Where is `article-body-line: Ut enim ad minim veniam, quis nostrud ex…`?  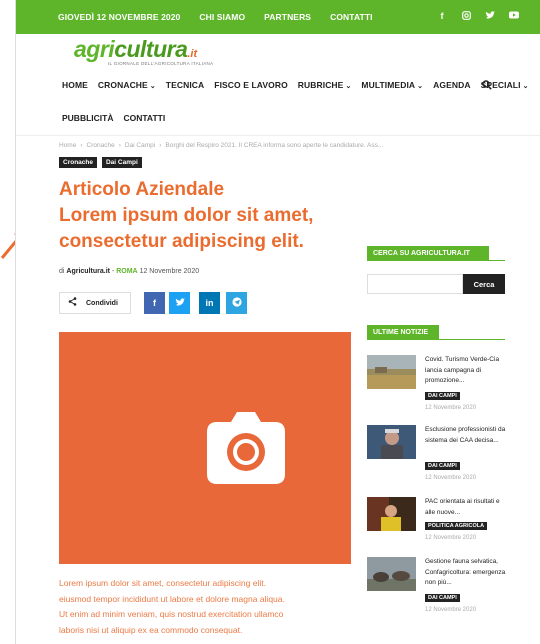 article-body-line: Ut enim ad minim veniam, quis nostrud ex… is located at coordinates (171, 614).